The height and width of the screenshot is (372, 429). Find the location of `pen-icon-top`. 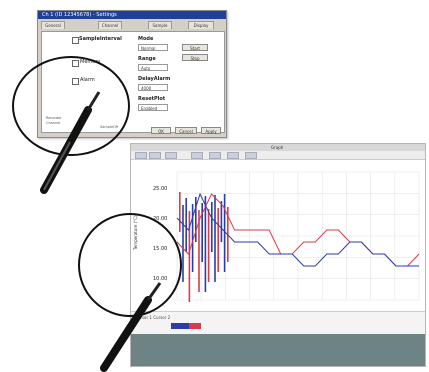

pen-icon-top is located at coordinates (70, 142).